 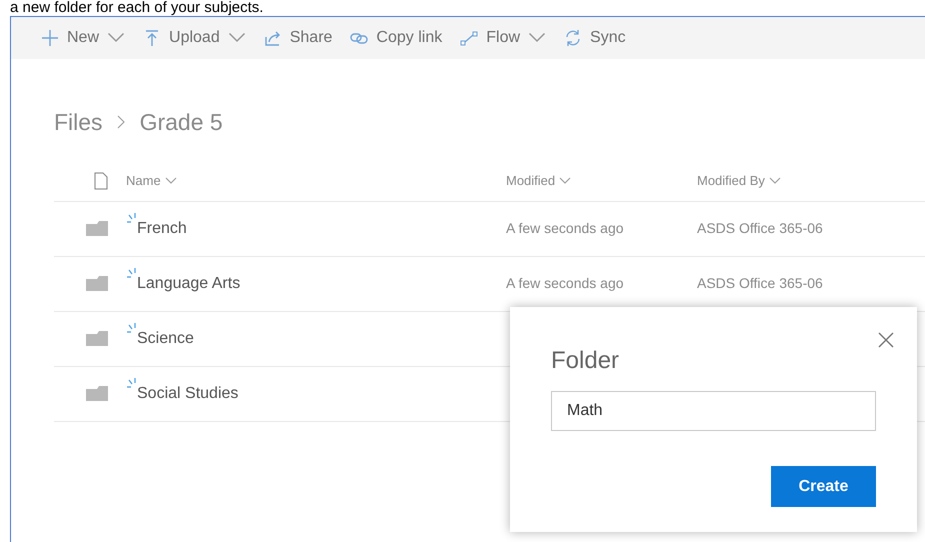 I want to click on folder-name-field: Math, so click(x=713, y=411).